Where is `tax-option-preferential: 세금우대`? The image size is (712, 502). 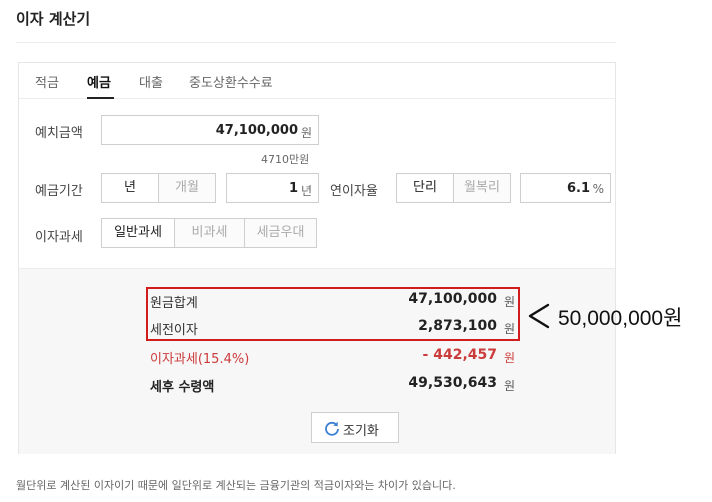 tax-option-preferential: 세금우대 is located at coordinates (280, 233).